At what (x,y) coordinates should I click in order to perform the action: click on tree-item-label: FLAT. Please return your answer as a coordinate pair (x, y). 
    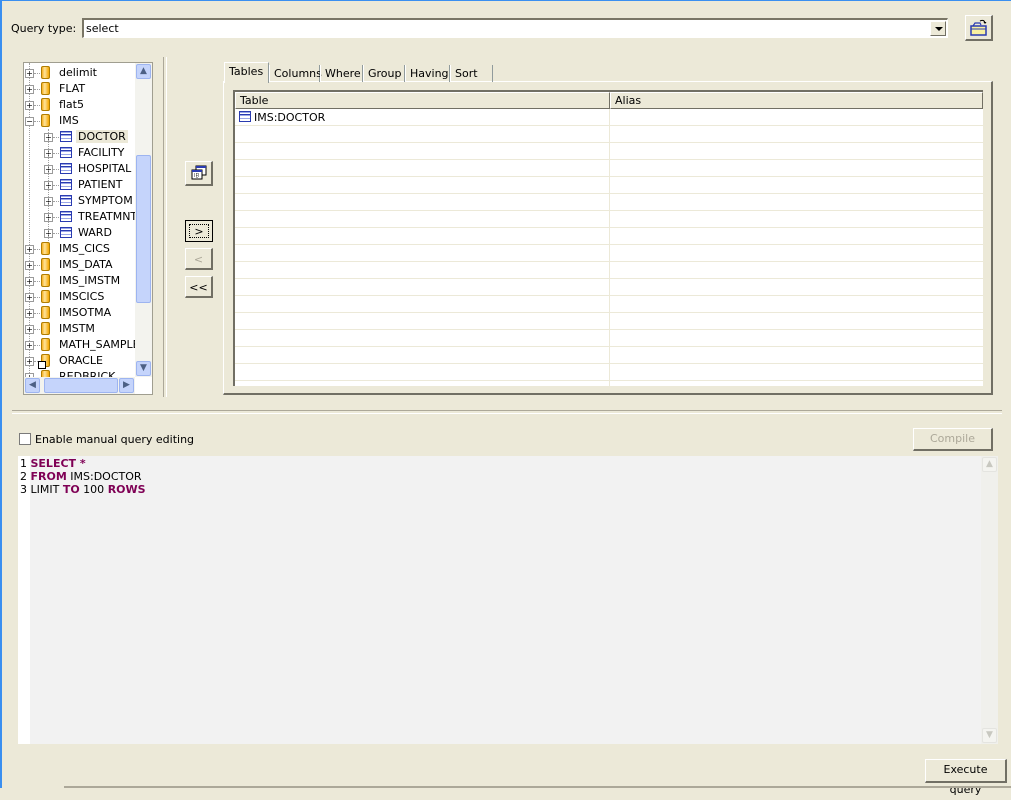
    Looking at the image, I should click on (72, 88).